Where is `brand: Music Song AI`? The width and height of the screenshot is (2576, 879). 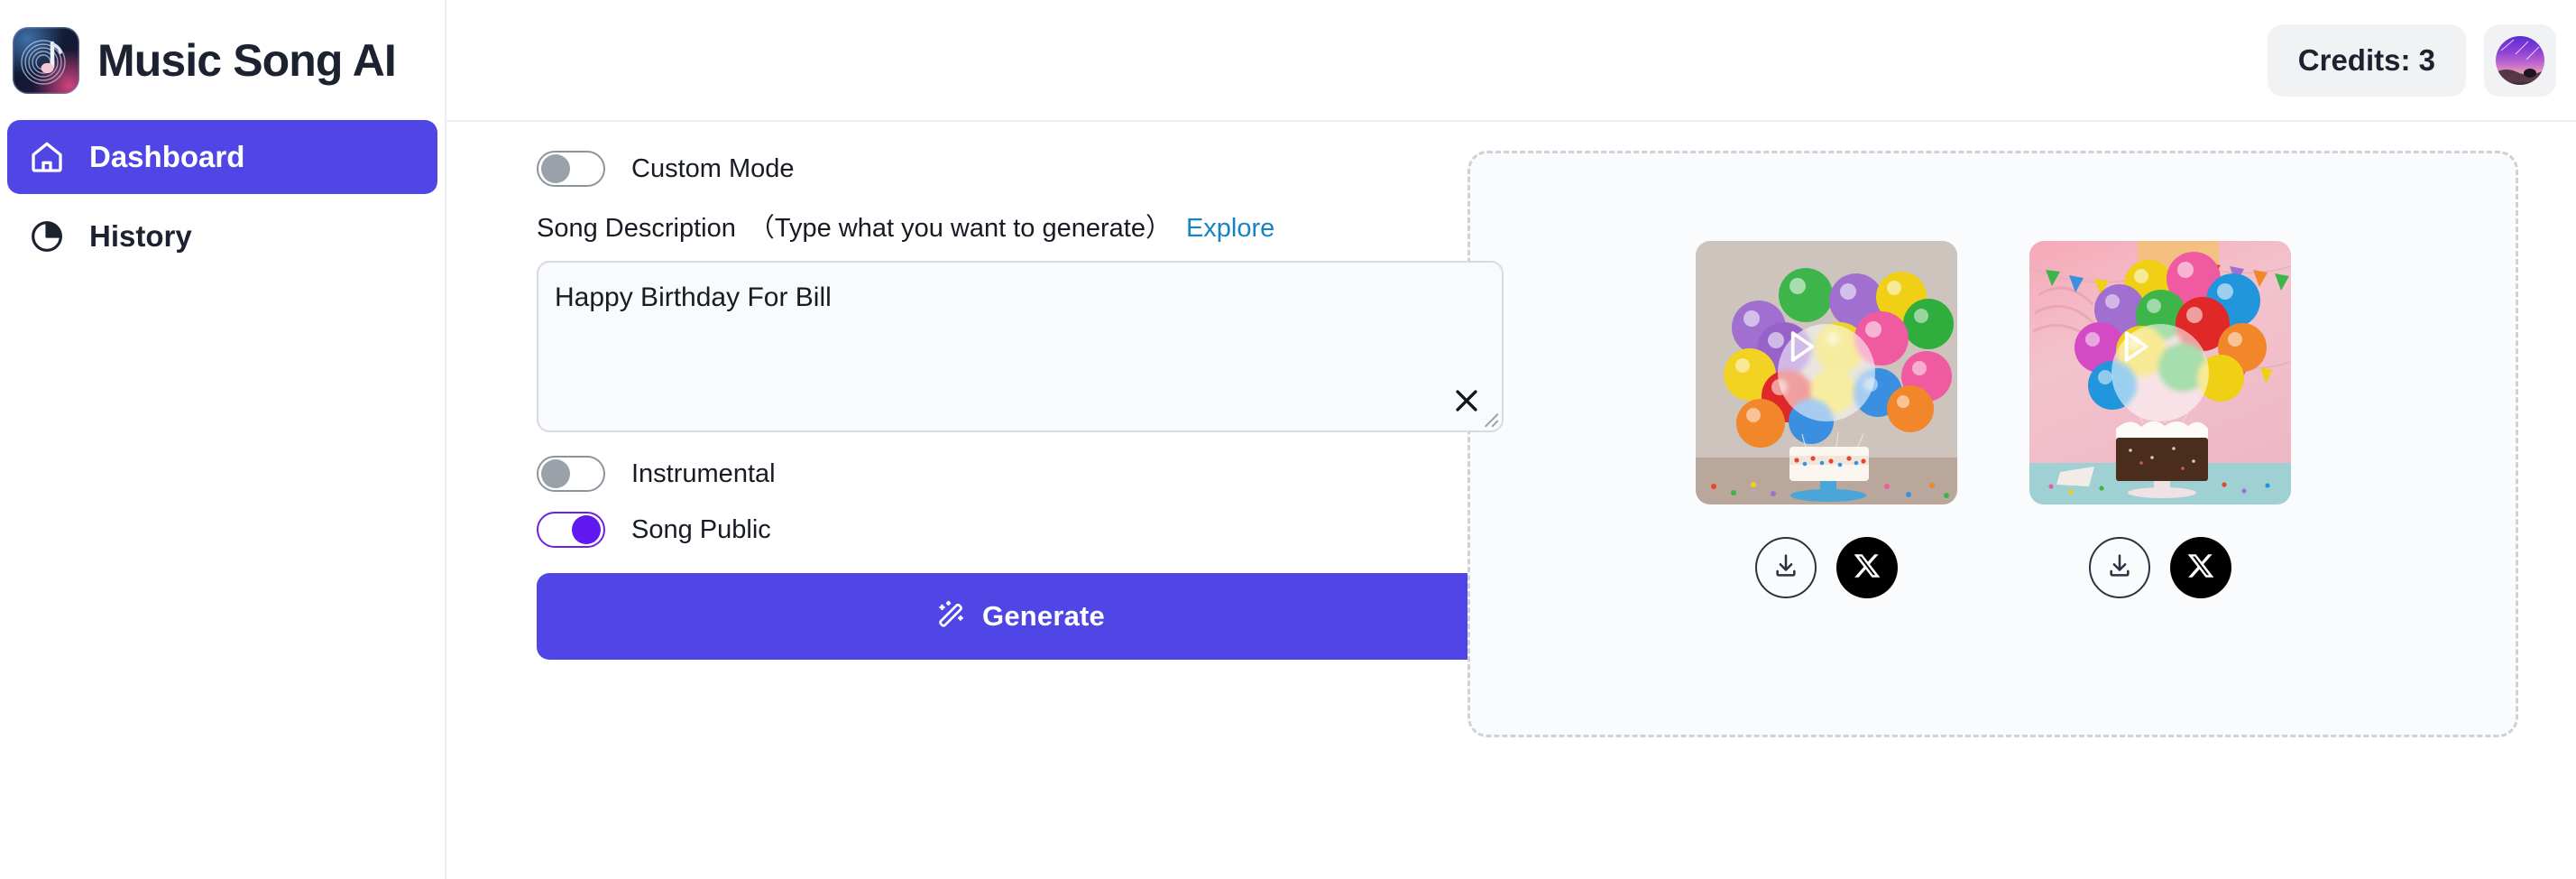
brand: Music Song AI is located at coordinates (222, 60).